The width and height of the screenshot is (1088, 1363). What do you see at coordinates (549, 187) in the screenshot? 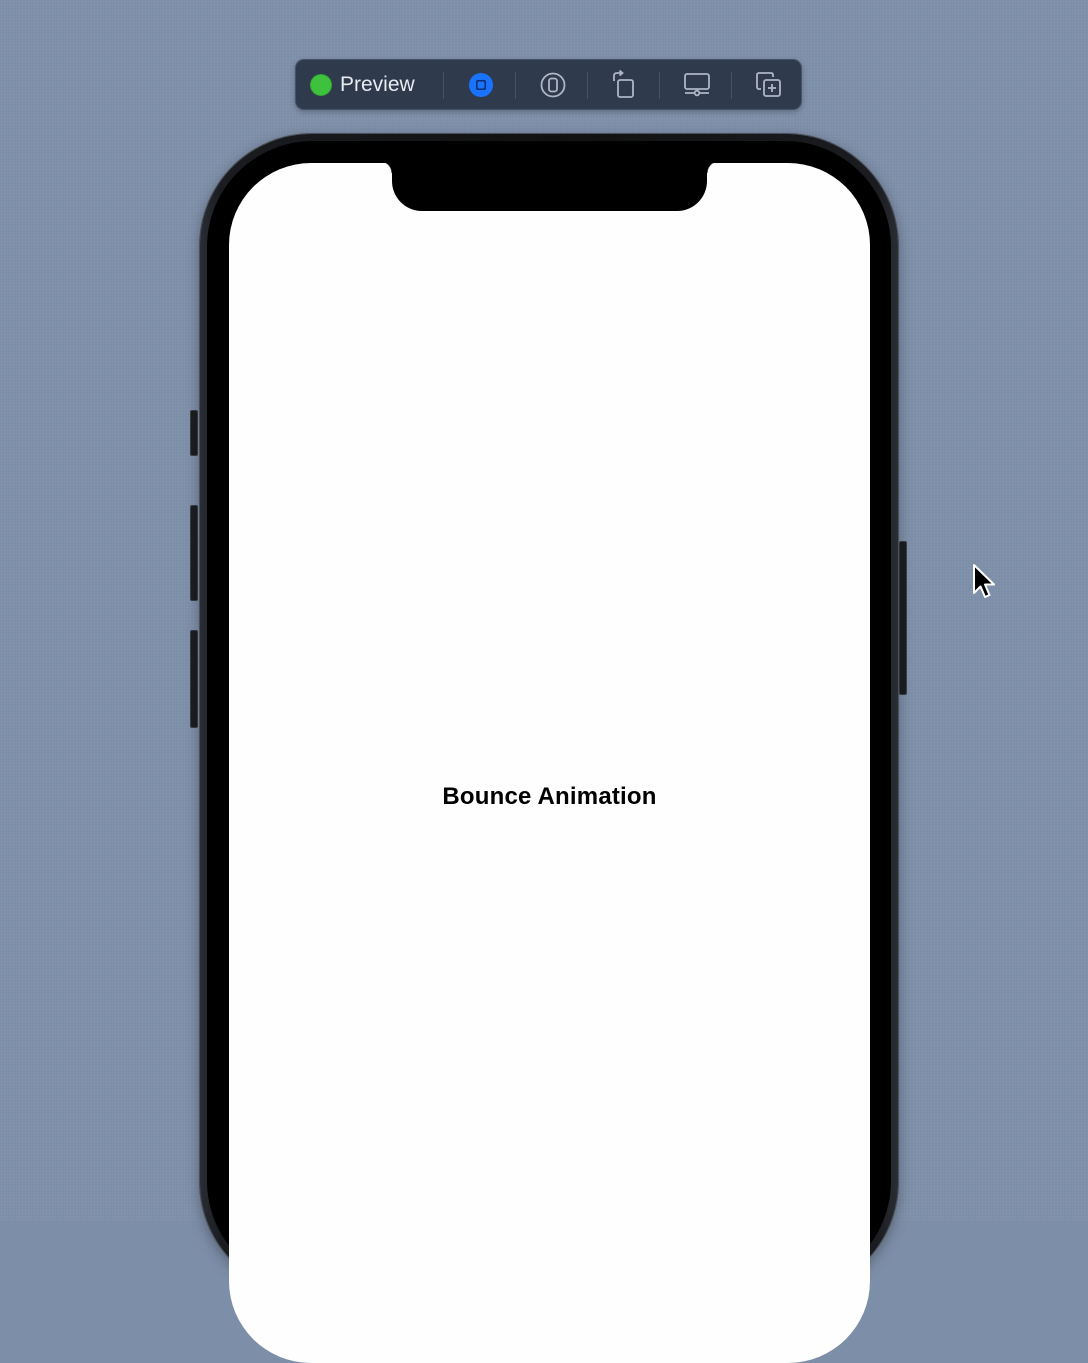
I see `notch` at bounding box center [549, 187].